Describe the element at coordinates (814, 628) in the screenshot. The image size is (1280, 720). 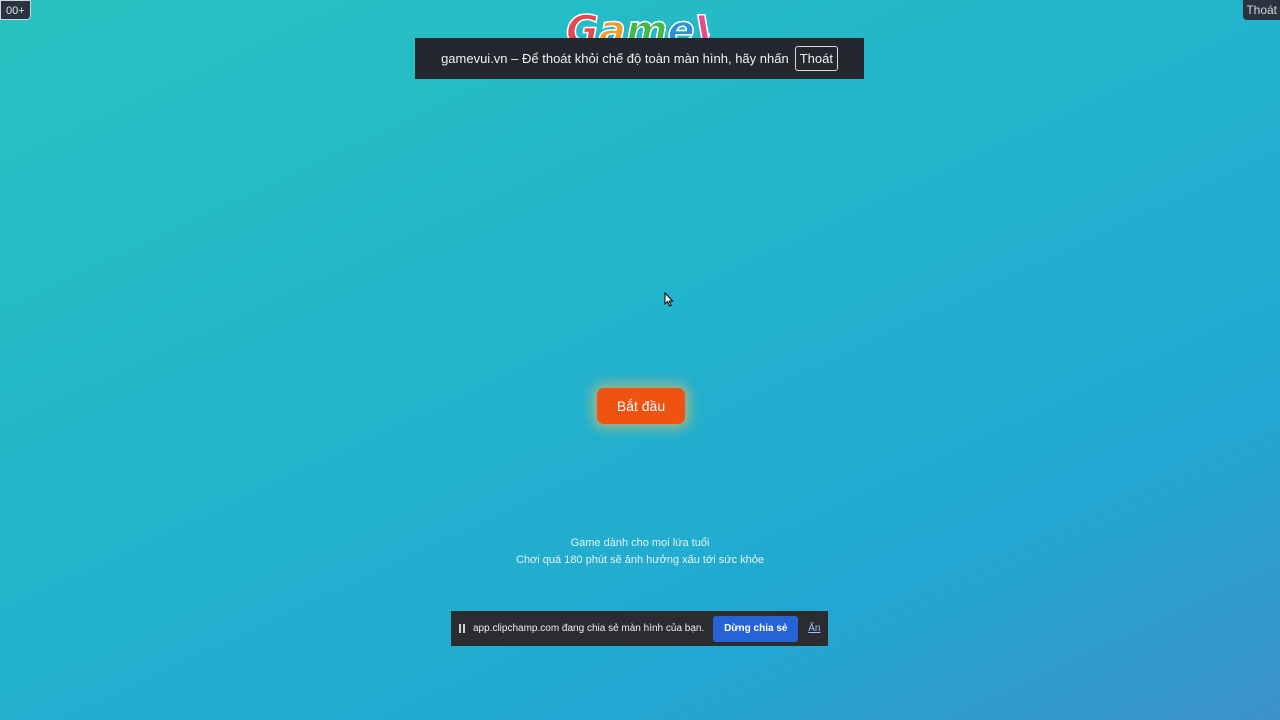
I see `hide-share-bar-link: Ẩn` at that location.